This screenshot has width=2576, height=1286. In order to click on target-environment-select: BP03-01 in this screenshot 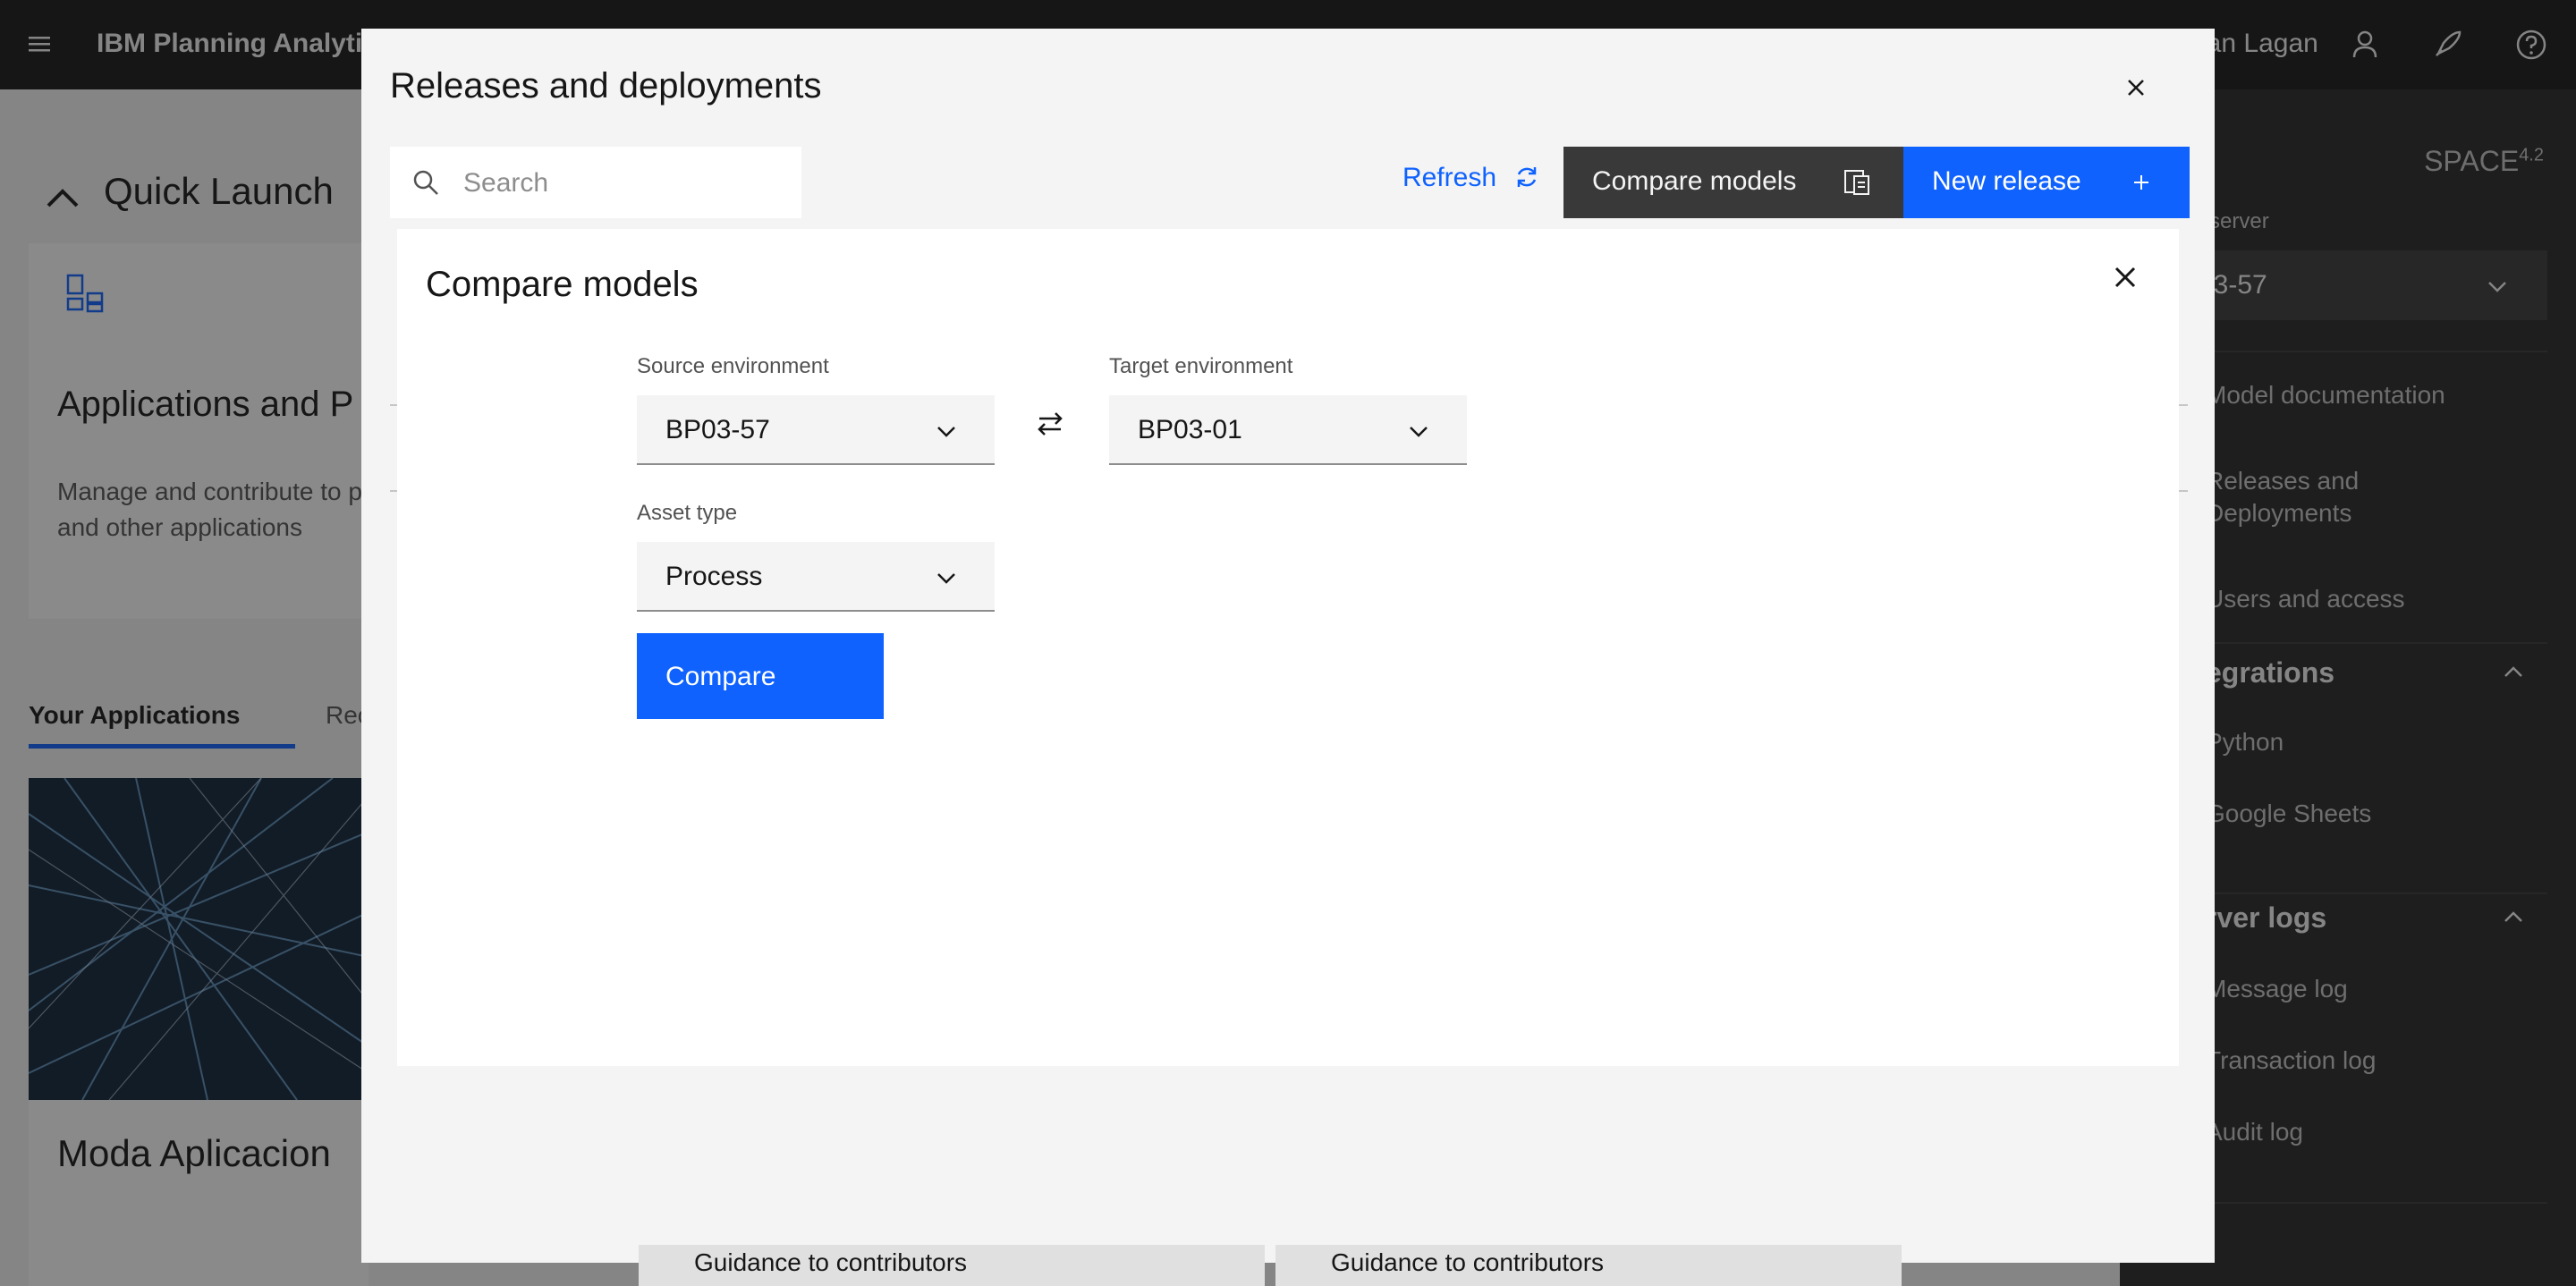, I will do `click(1288, 430)`.